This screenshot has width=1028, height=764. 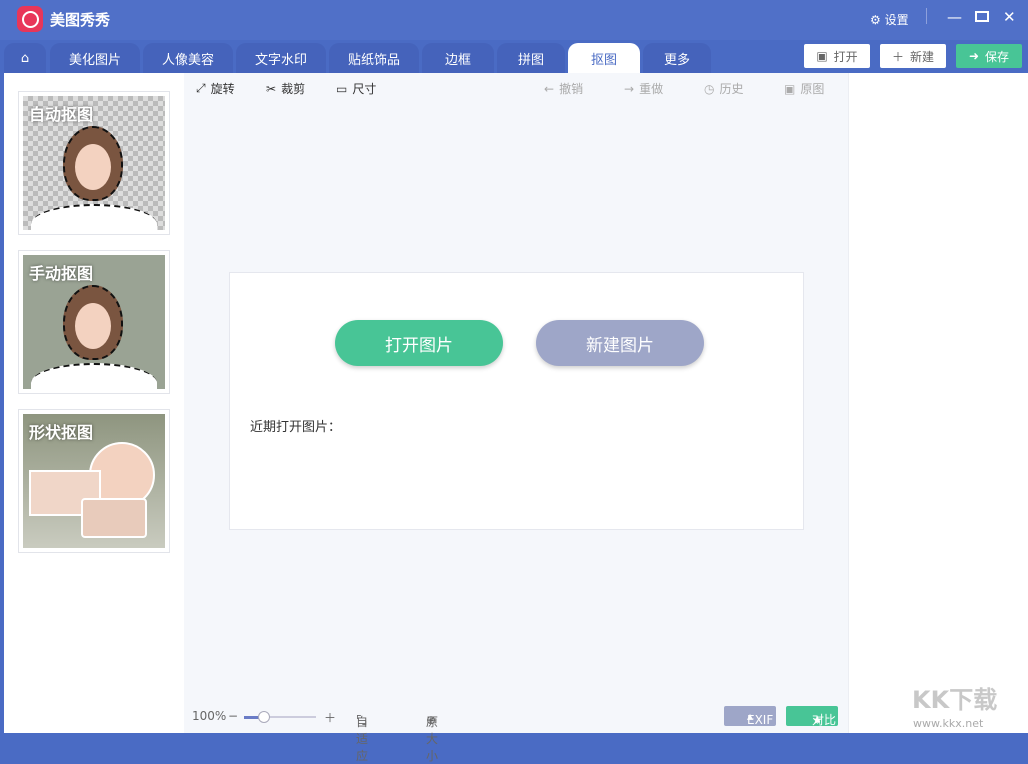 What do you see at coordinates (824, 720) in the screenshot?
I see `compare-label: 对比` at bounding box center [824, 720].